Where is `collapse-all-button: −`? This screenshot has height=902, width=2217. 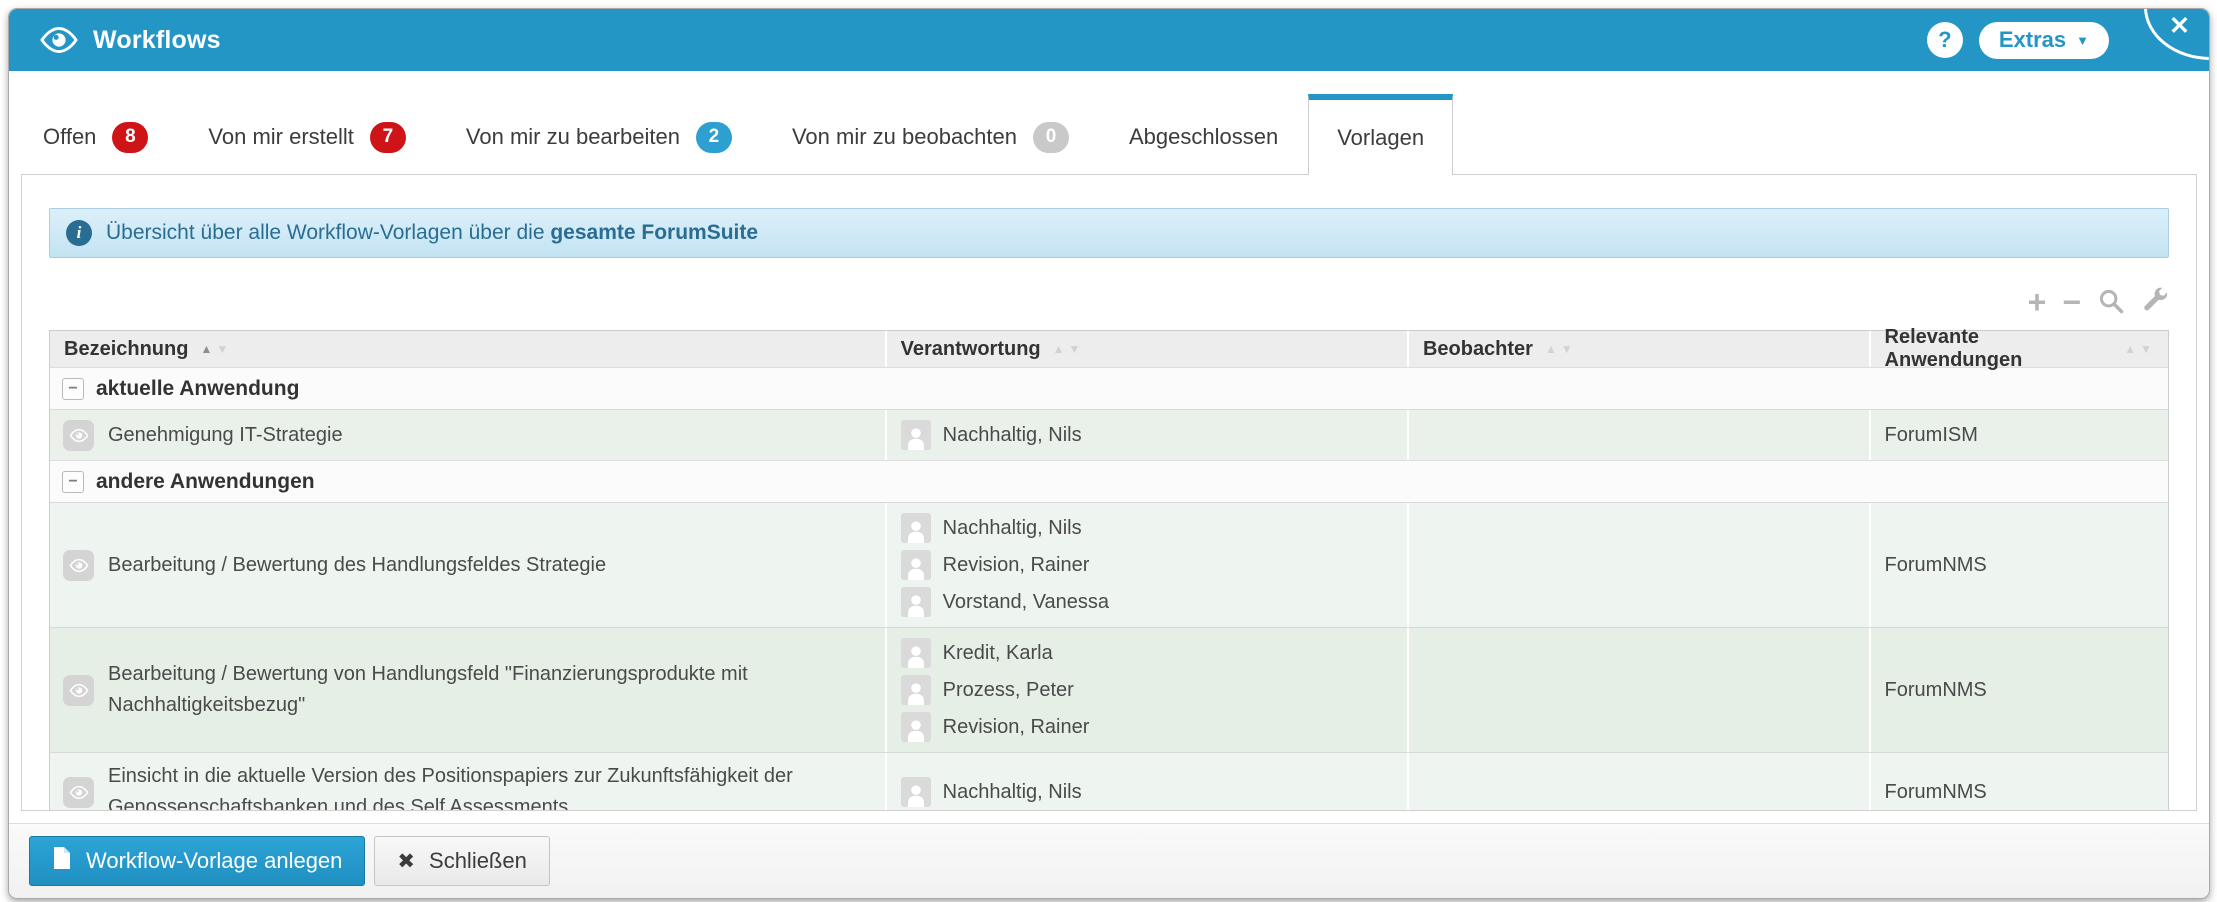
collapse-all-button: − is located at coordinates (2071, 302).